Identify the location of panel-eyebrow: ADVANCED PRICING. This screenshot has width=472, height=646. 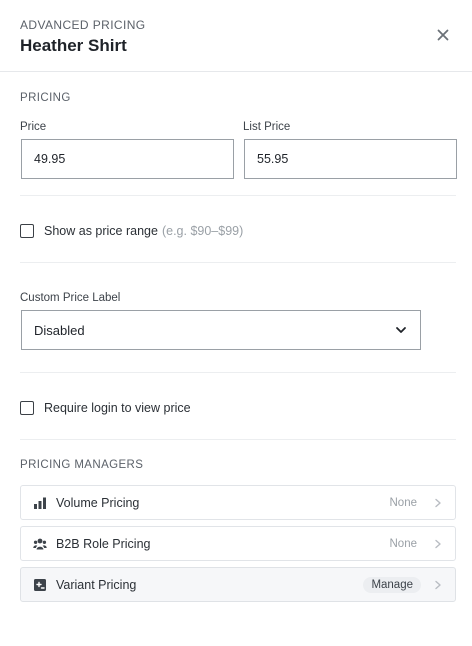
(83, 25).